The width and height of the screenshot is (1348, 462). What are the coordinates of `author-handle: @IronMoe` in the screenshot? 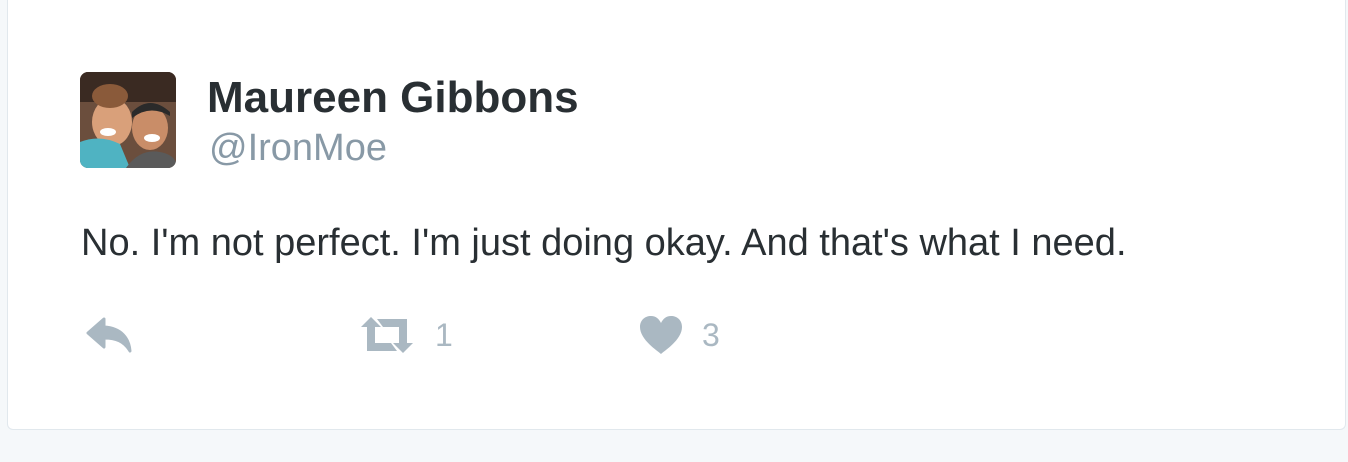 It's located at (298, 148).